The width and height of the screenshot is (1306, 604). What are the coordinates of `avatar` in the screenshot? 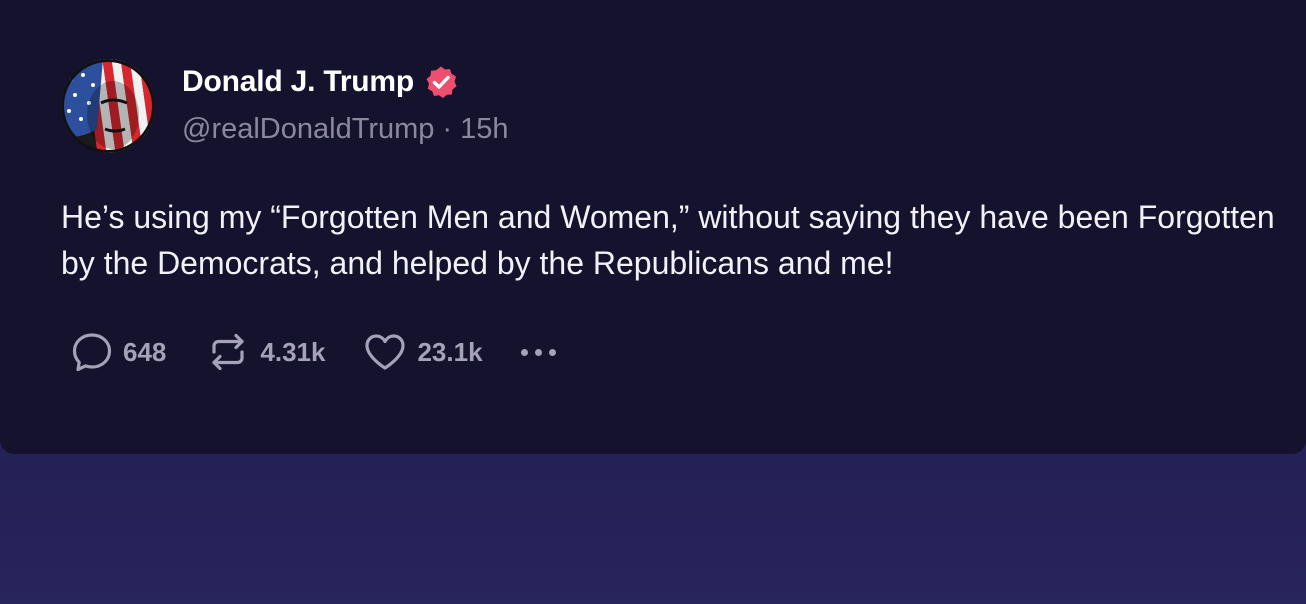 It's located at (108, 106).